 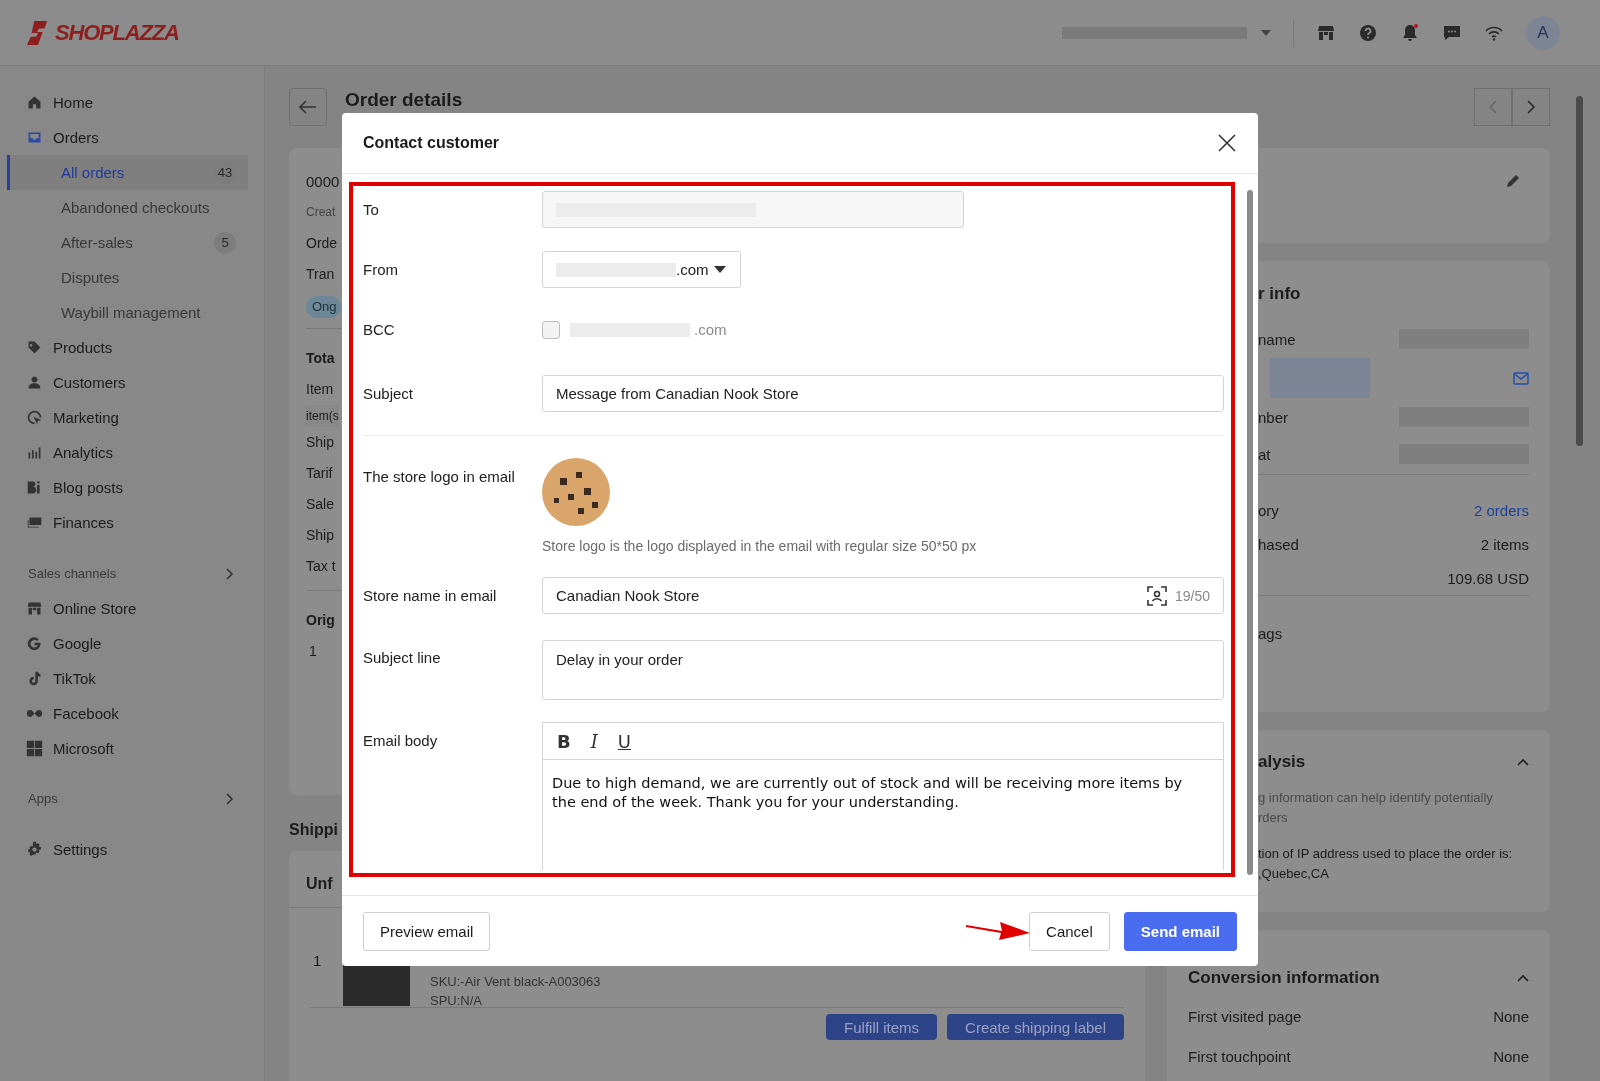 What do you see at coordinates (1504, 544) in the screenshot?
I see `field-value: 2 items` at bounding box center [1504, 544].